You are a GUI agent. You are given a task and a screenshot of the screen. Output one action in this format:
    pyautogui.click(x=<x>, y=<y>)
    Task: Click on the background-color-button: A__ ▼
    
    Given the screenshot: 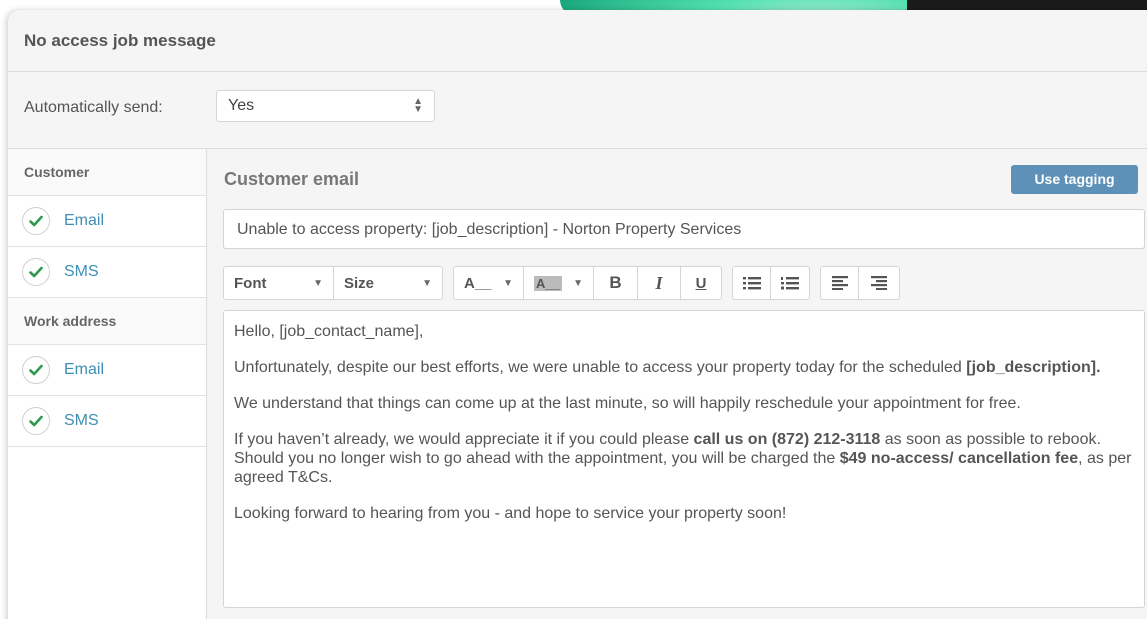 What is the action you would take?
    pyautogui.click(x=559, y=283)
    